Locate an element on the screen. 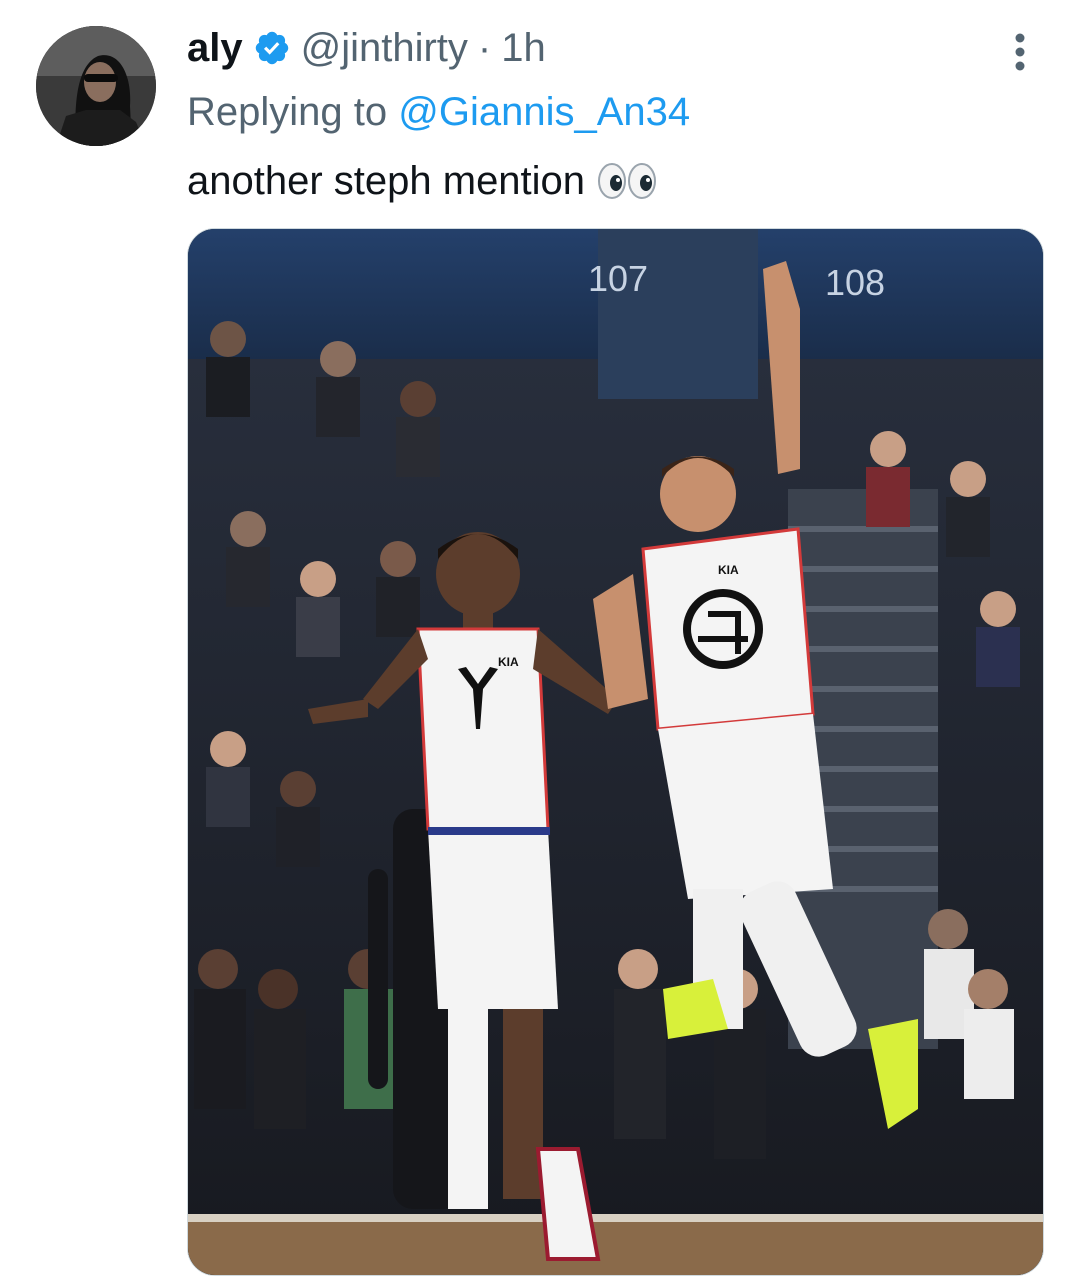 This screenshot has width=1080, height=1288. tweet-text: another steph mention is located at coordinates (423, 181).